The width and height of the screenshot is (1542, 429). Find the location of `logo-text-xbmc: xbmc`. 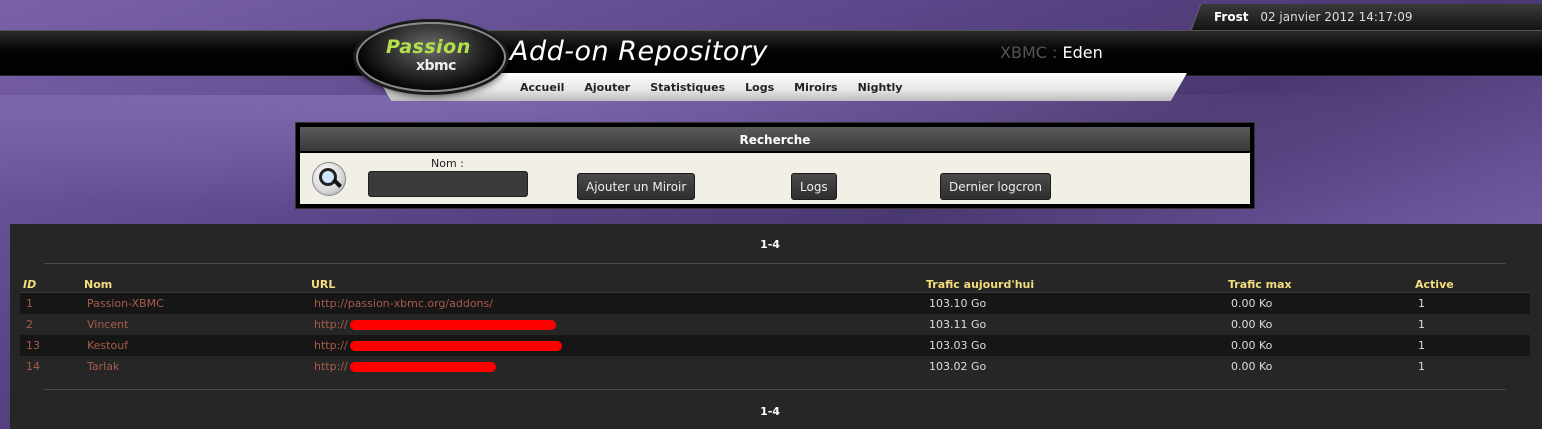

logo-text-xbmc: xbmc is located at coordinates (436, 66).